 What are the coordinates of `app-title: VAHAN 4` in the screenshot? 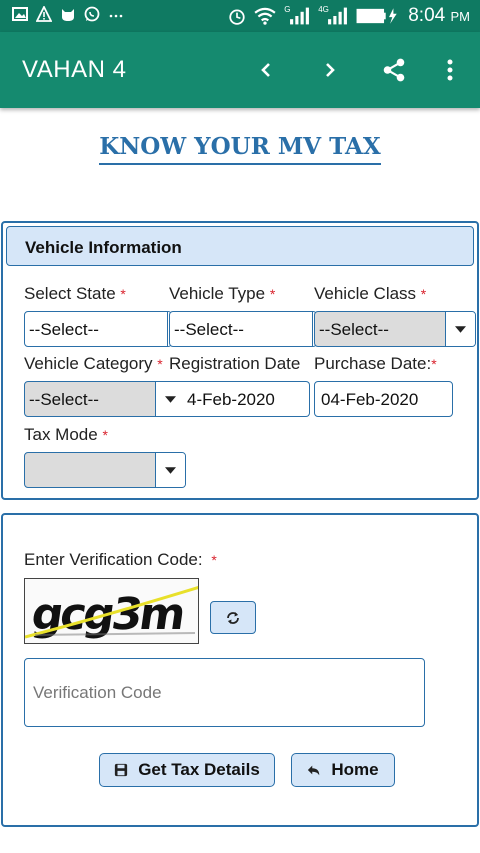 It's located at (74, 69).